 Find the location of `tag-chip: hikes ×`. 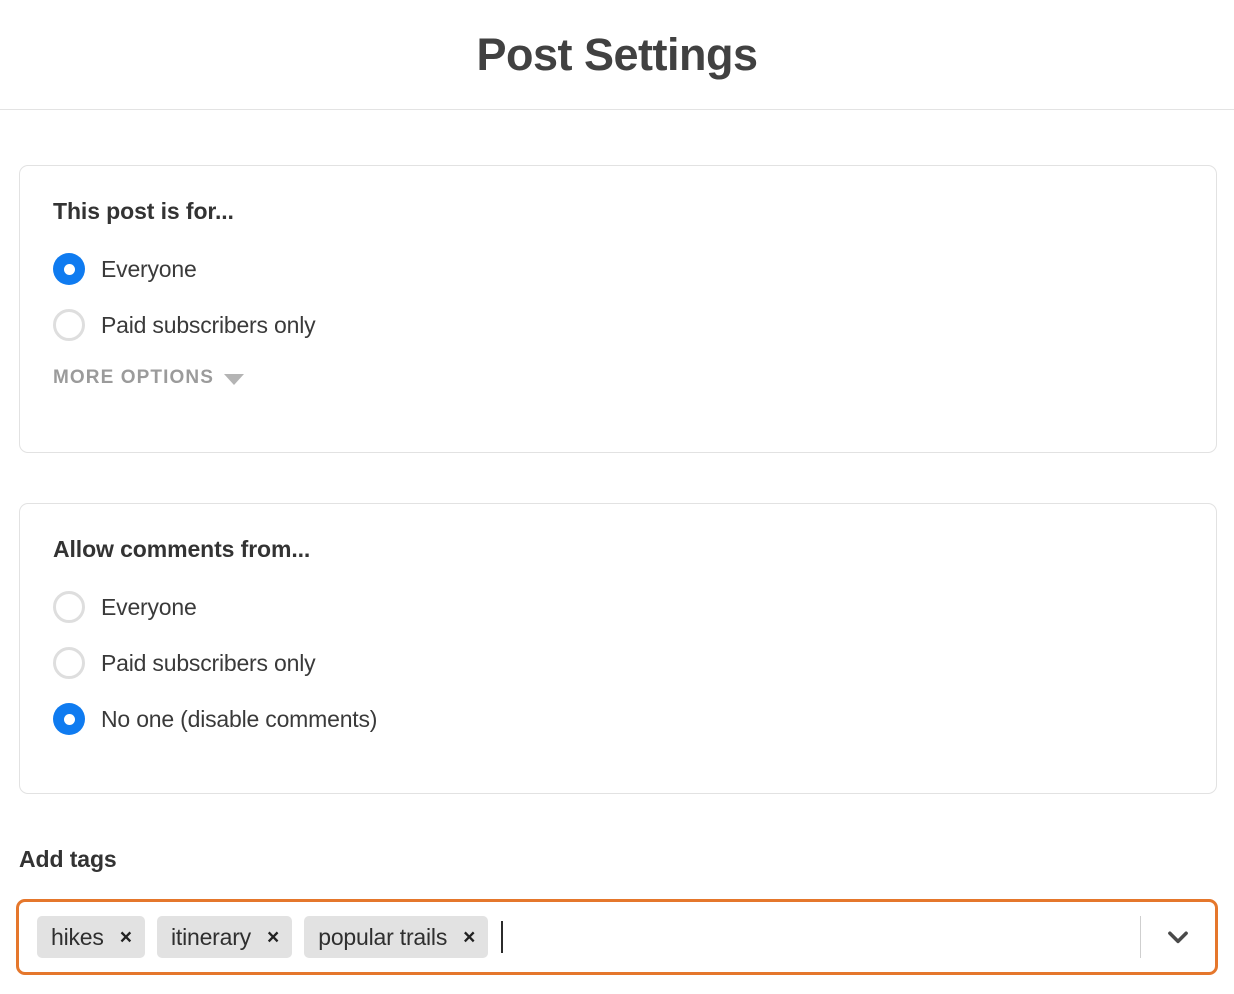

tag-chip: hikes × is located at coordinates (91, 937).